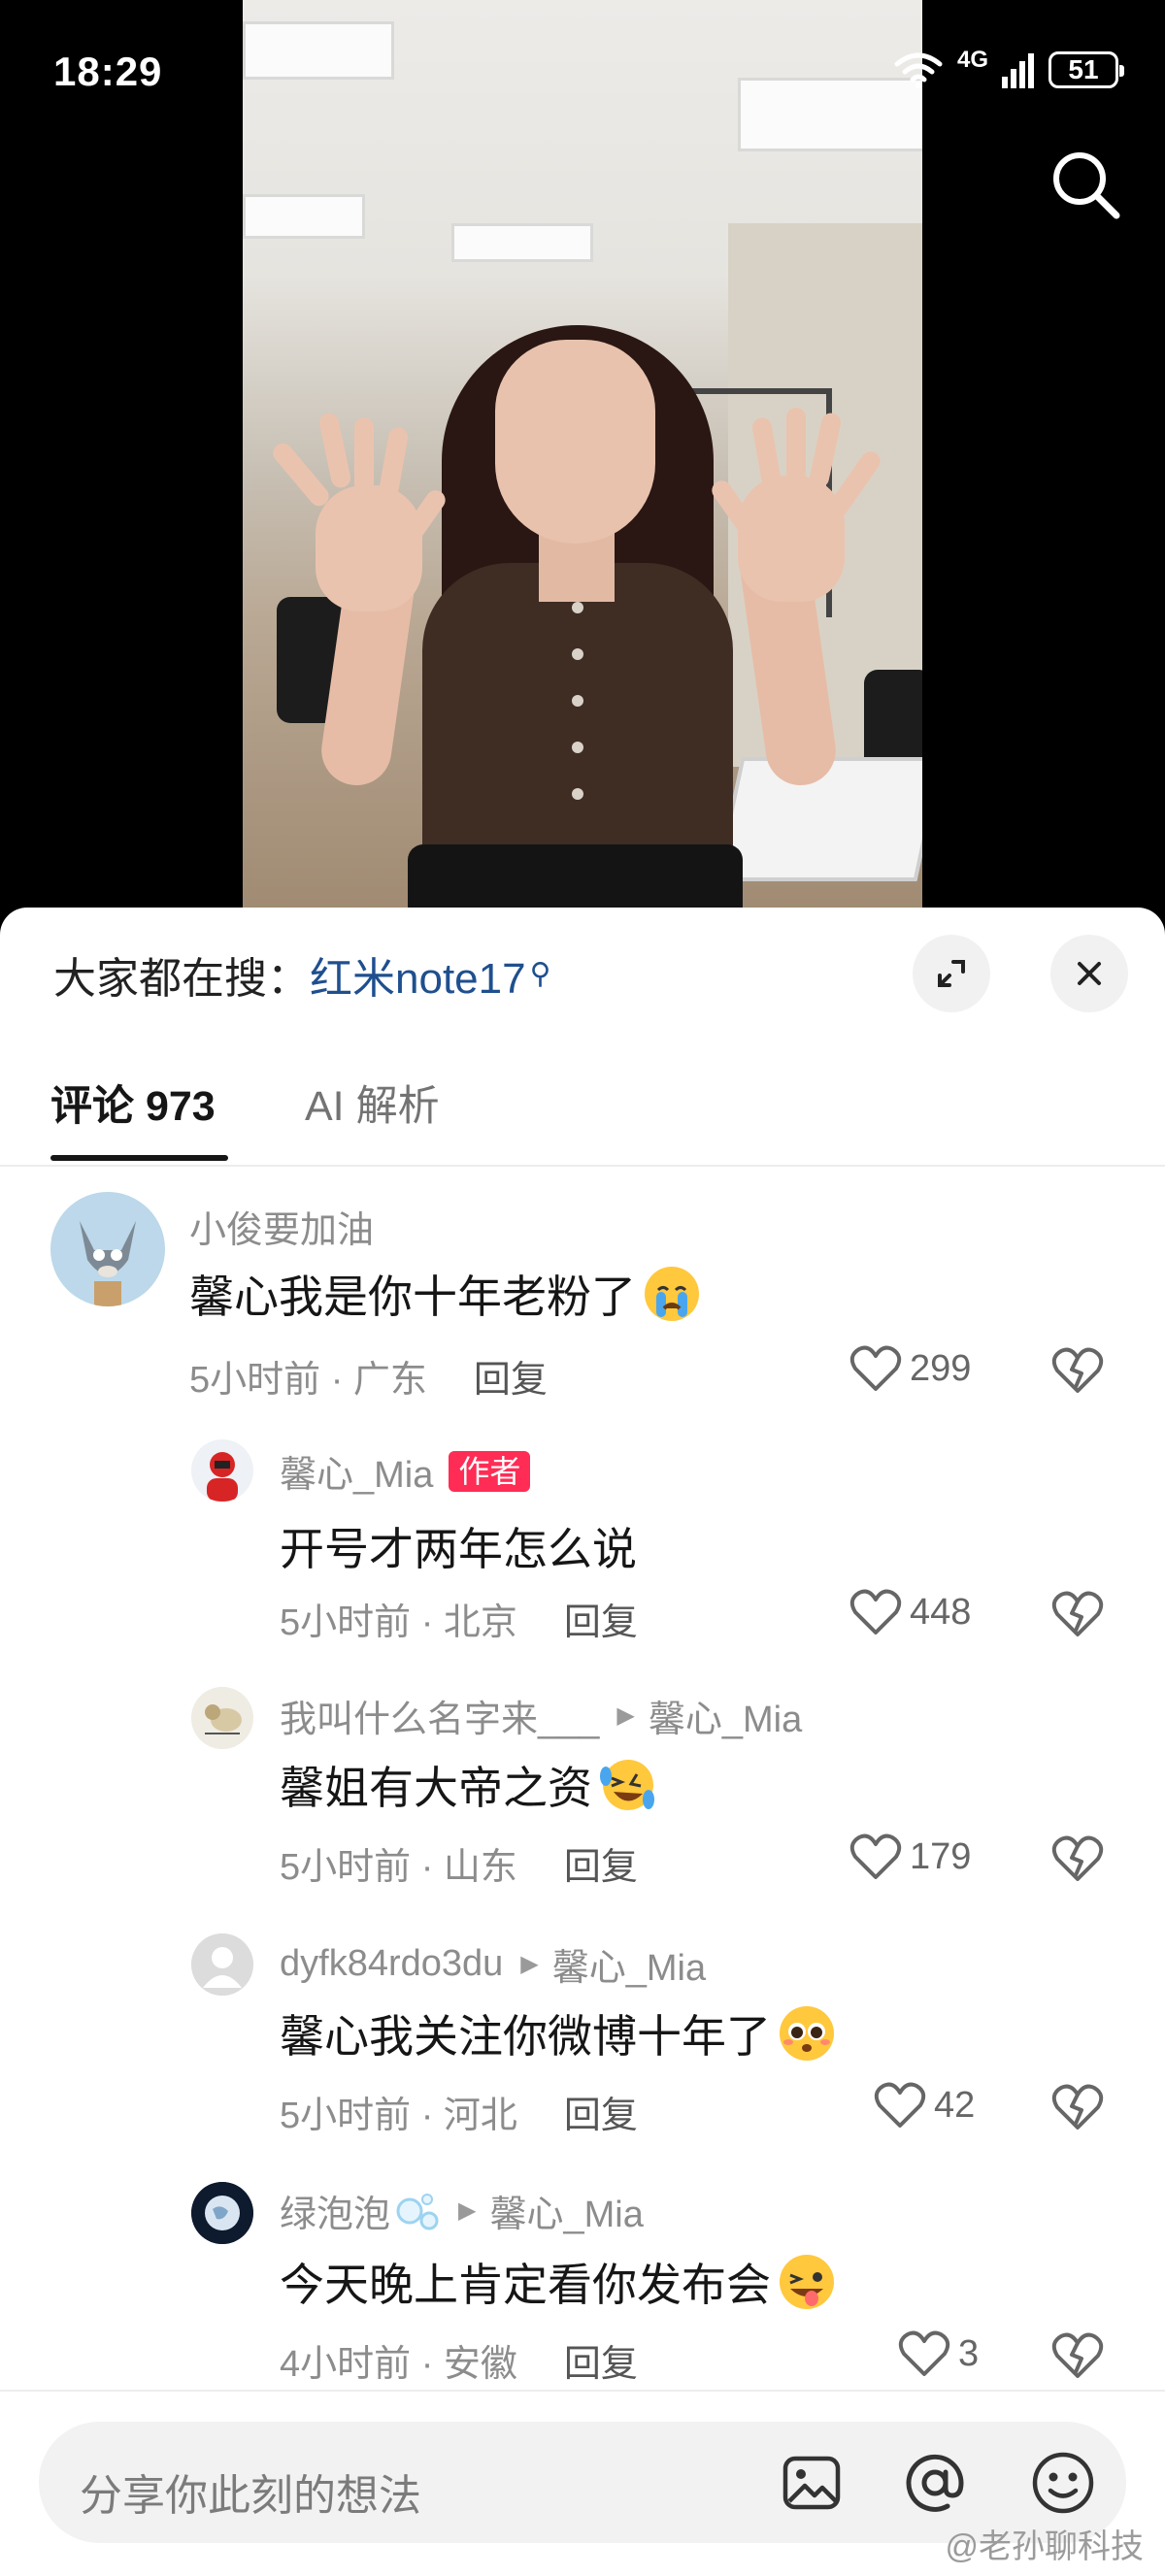 Image resolution: width=1165 pixels, height=2576 pixels. I want to click on network-label: 4G, so click(972, 60).